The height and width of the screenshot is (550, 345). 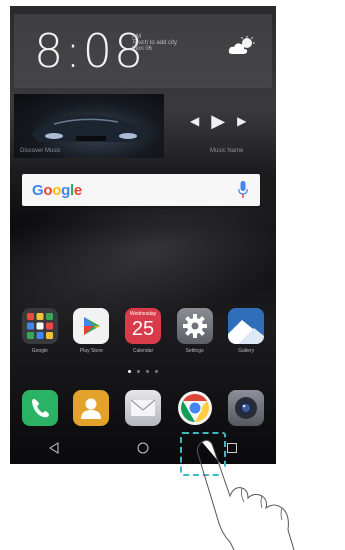 I want to click on dock-camera, so click(x=246, y=408).